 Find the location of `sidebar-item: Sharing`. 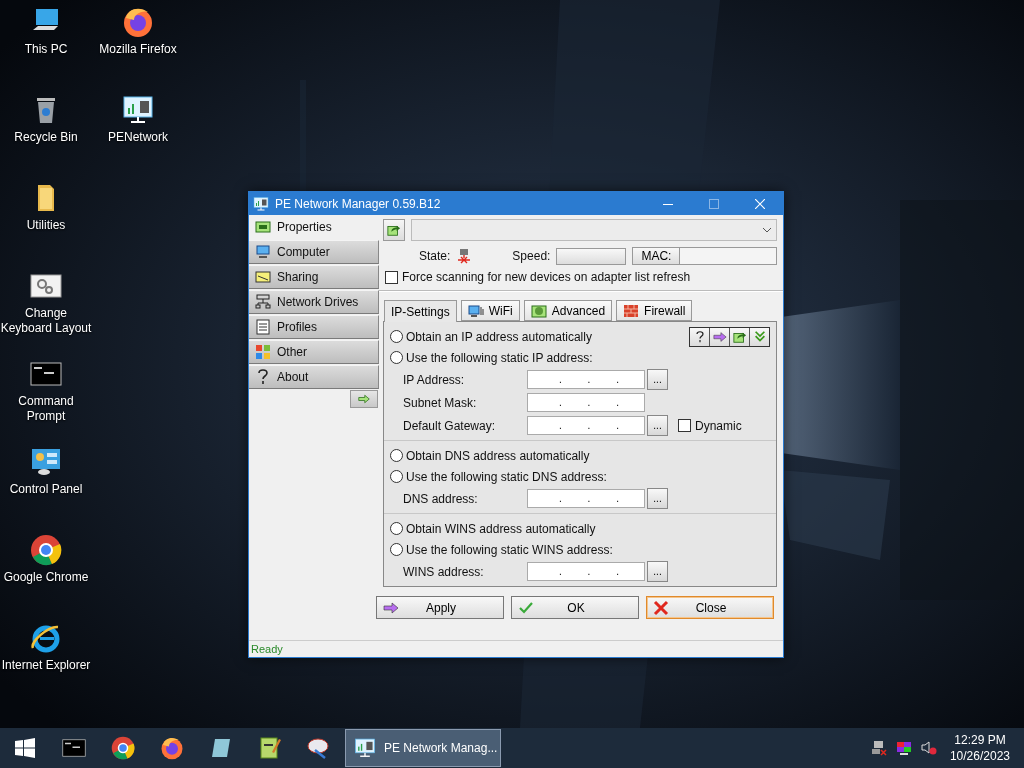

sidebar-item: Sharing is located at coordinates (314, 277).